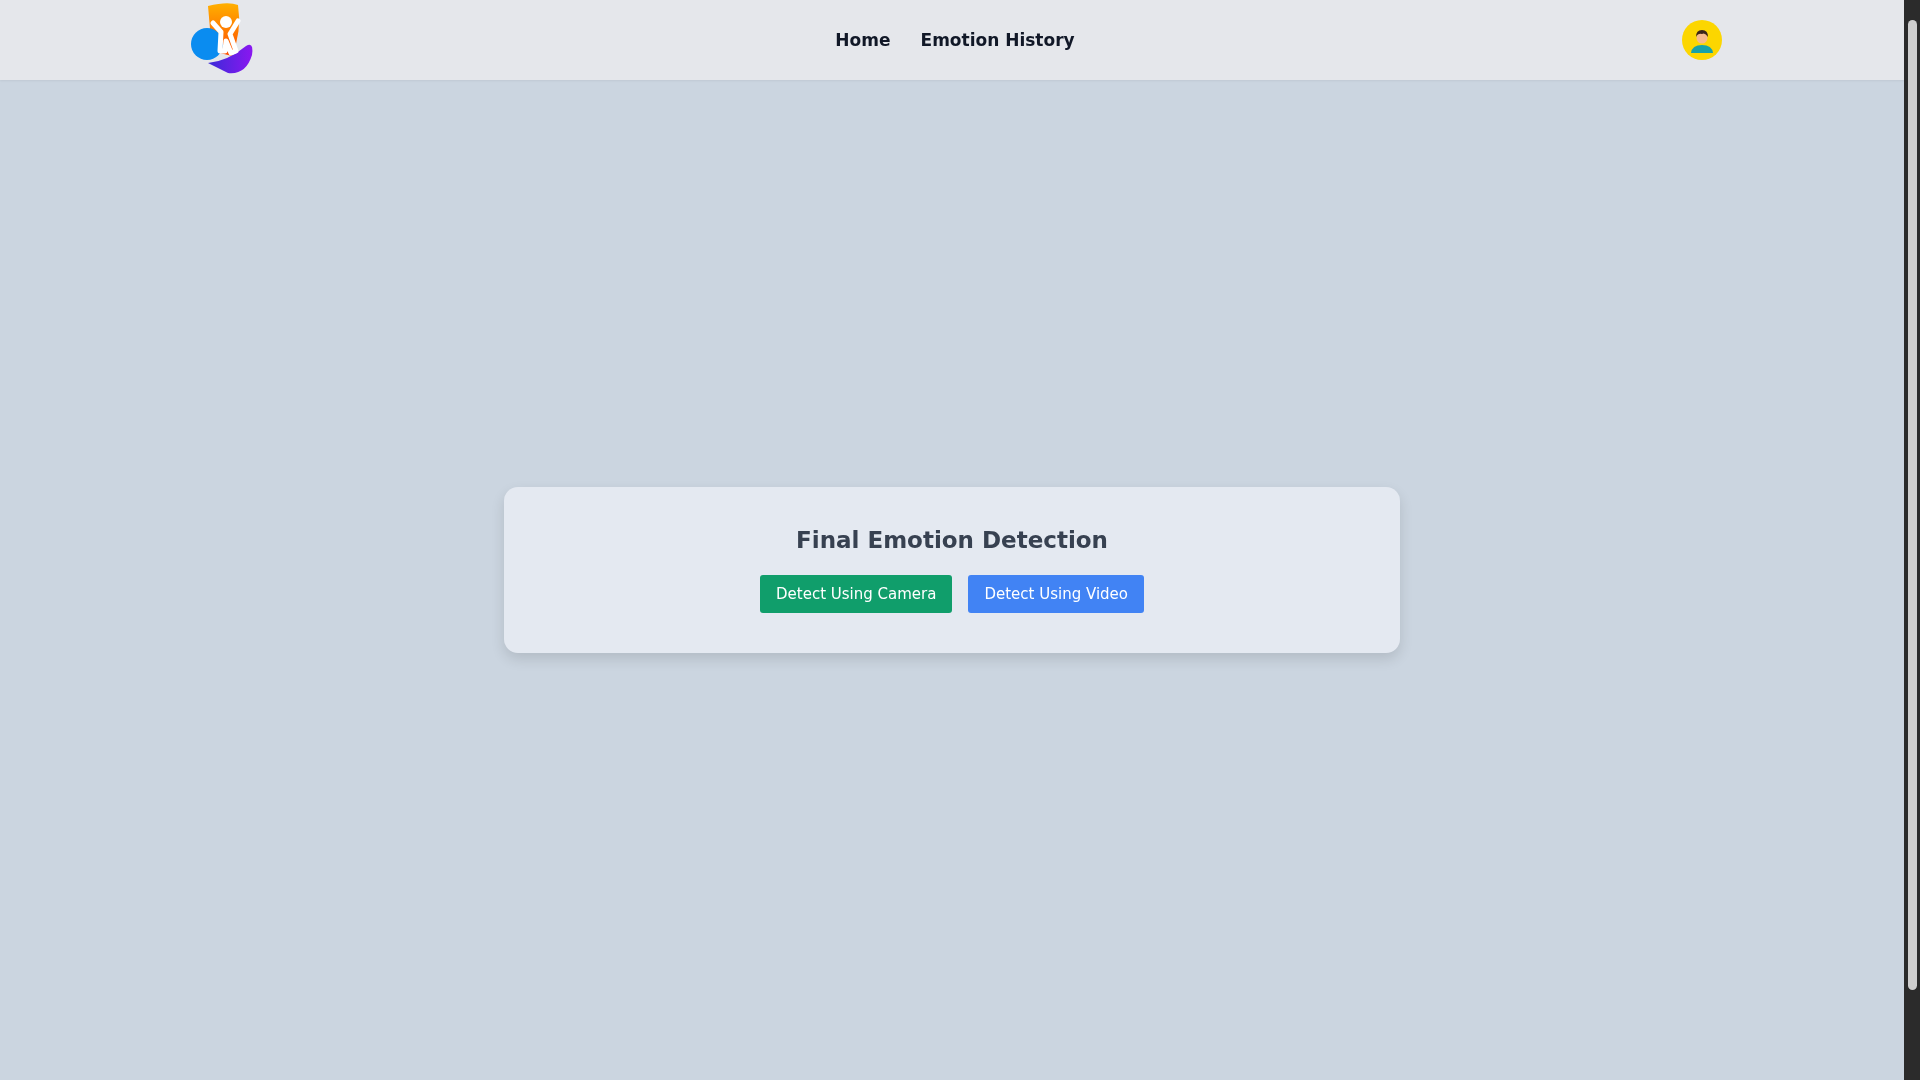 The width and height of the screenshot is (1920, 1080). What do you see at coordinates (1702, 40) in the screenshot?
I see `avatar-icon` at bounding box center [1702, 40].